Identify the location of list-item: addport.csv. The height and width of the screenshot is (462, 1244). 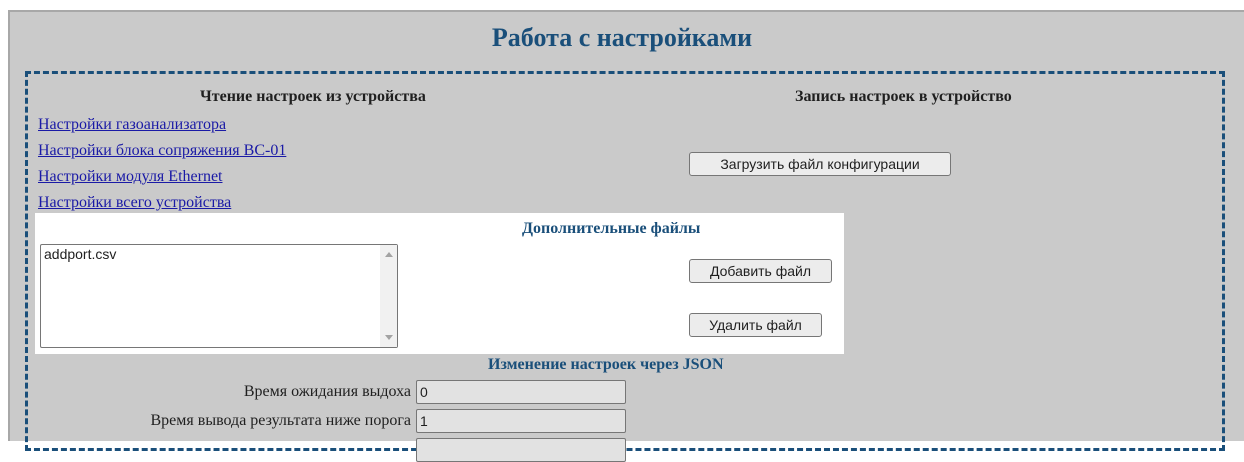
(80, 254).